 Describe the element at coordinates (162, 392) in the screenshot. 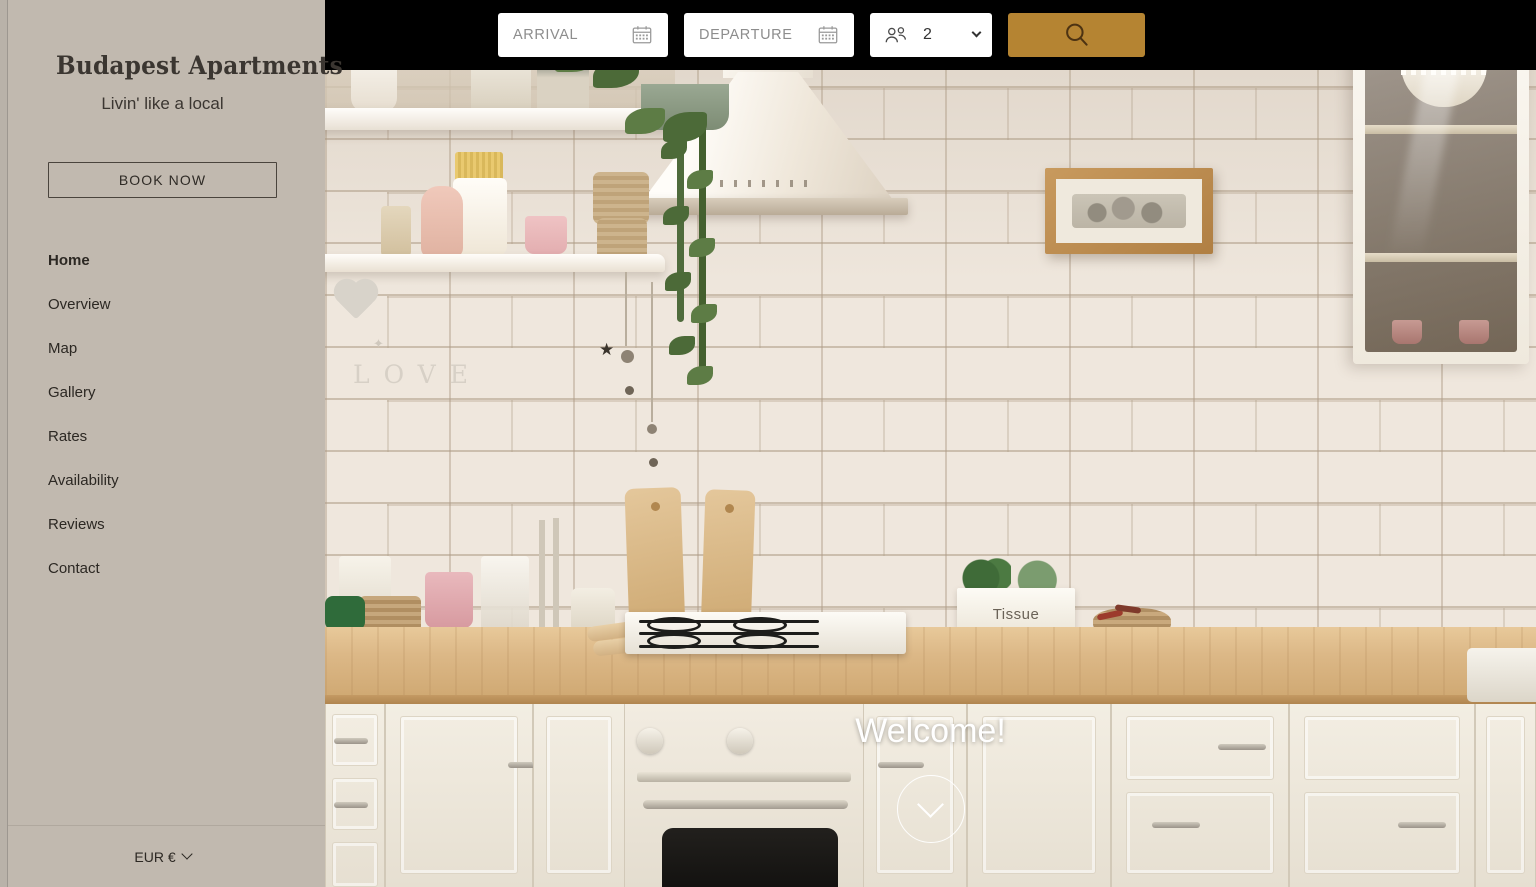

I see `sidebar-item-gallery: Gallery` at that location.